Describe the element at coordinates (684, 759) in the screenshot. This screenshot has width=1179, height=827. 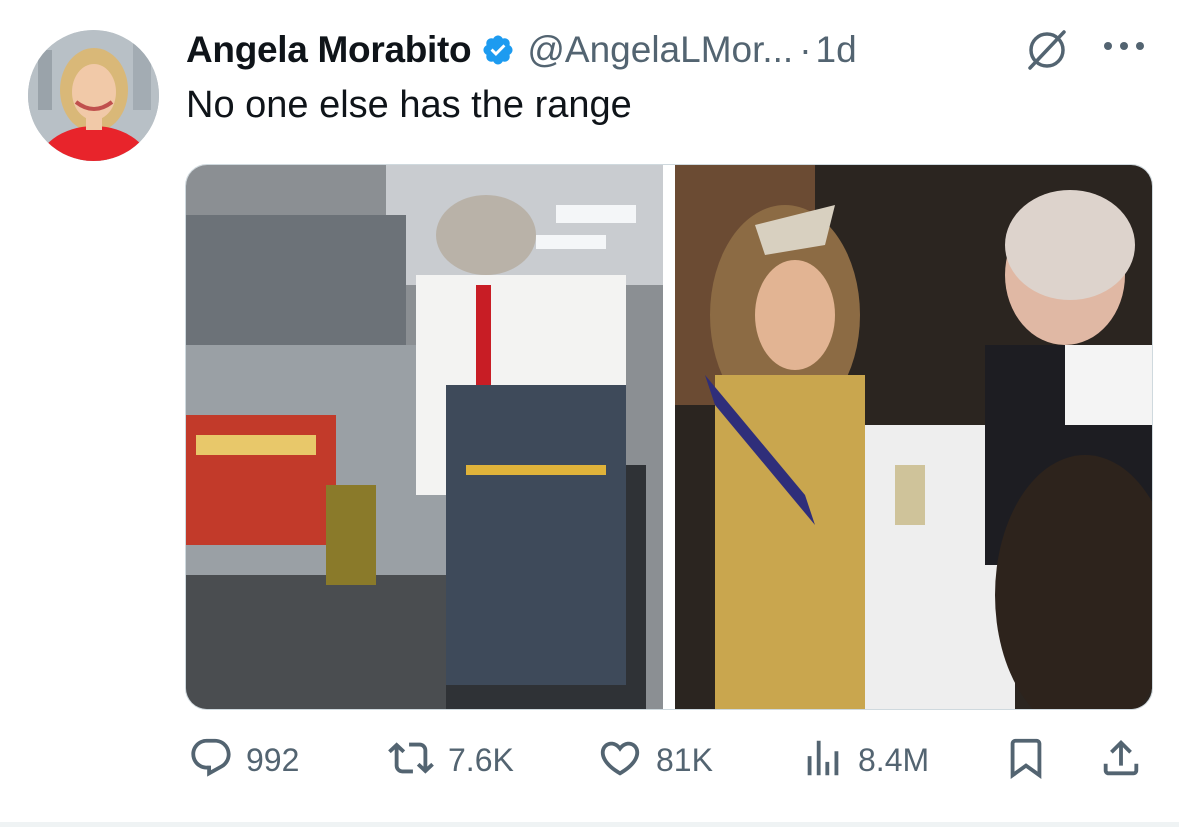
I see `like-count: 81K` at that location.